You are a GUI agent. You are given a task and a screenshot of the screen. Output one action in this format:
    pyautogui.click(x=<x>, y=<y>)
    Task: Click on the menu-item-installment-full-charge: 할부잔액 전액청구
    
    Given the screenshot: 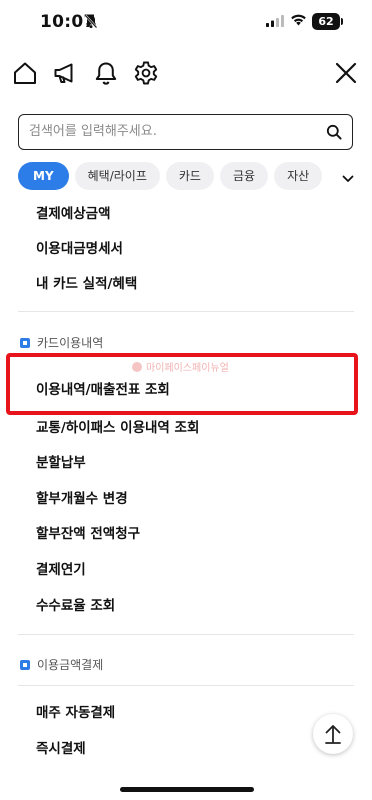 What is the action you would take?
    pyautogui.click(x=88, y=532)
    